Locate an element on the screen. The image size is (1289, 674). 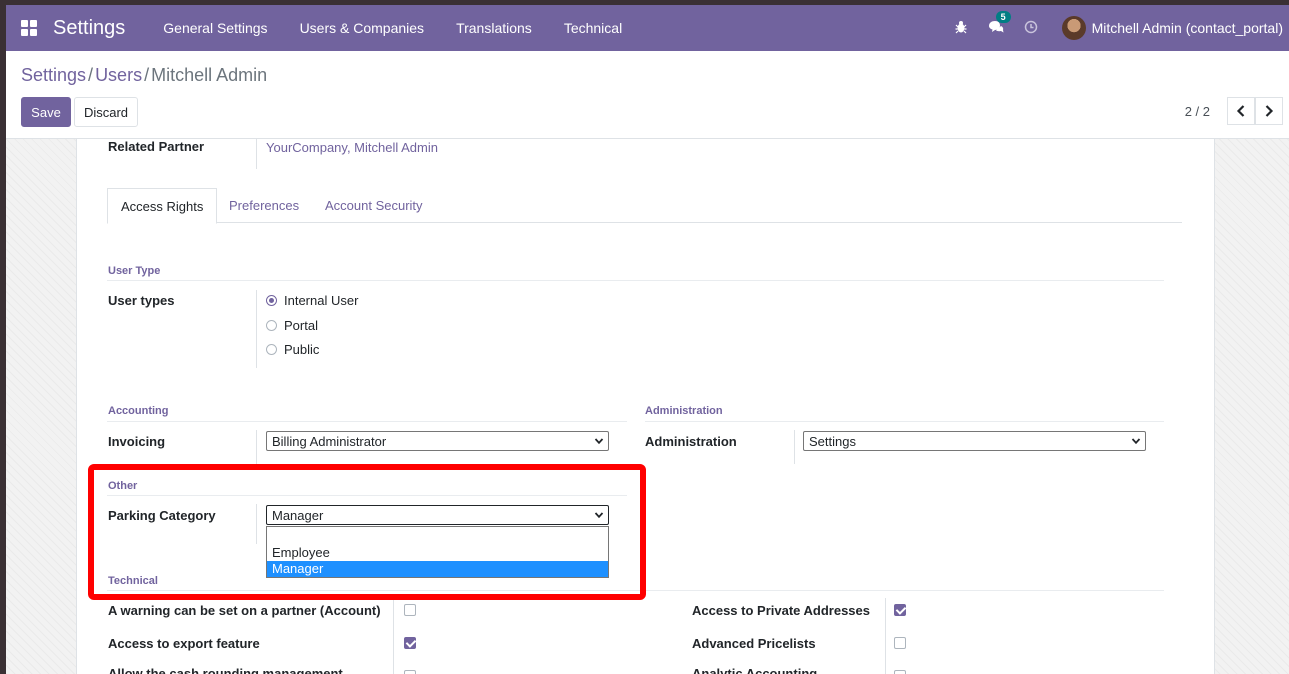
discard-button: Discard is located at coordinates (106, 112).